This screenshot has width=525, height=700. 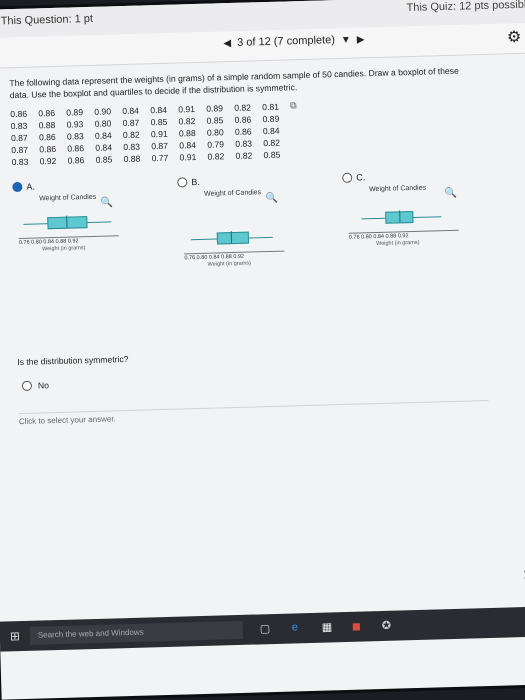 I want to click on option-a-radio, so click(x=17, y=187).